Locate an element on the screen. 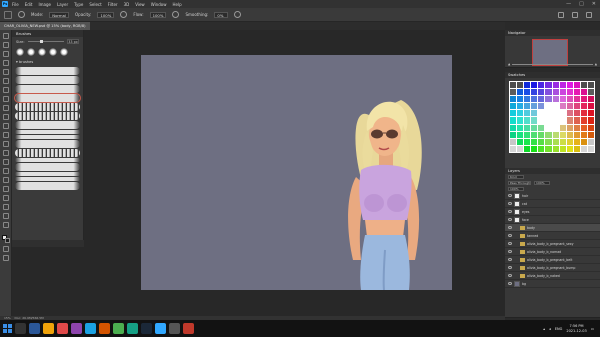 The height and width of the screenshot is (337, 600). layer-fill-field: 100% is located at coordinates (516, 189).